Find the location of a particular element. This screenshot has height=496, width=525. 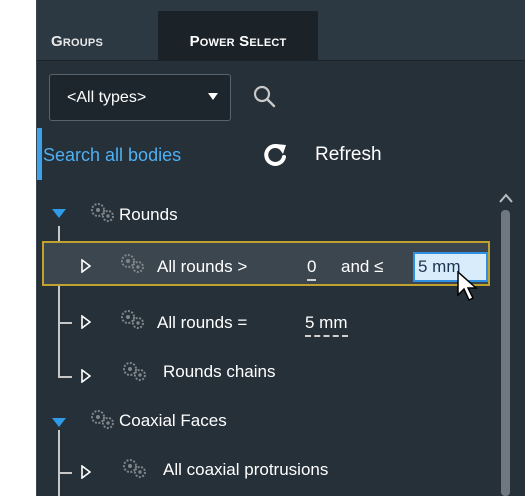

tab-strip: Groups Power Select is located at coordinates (281, 30).